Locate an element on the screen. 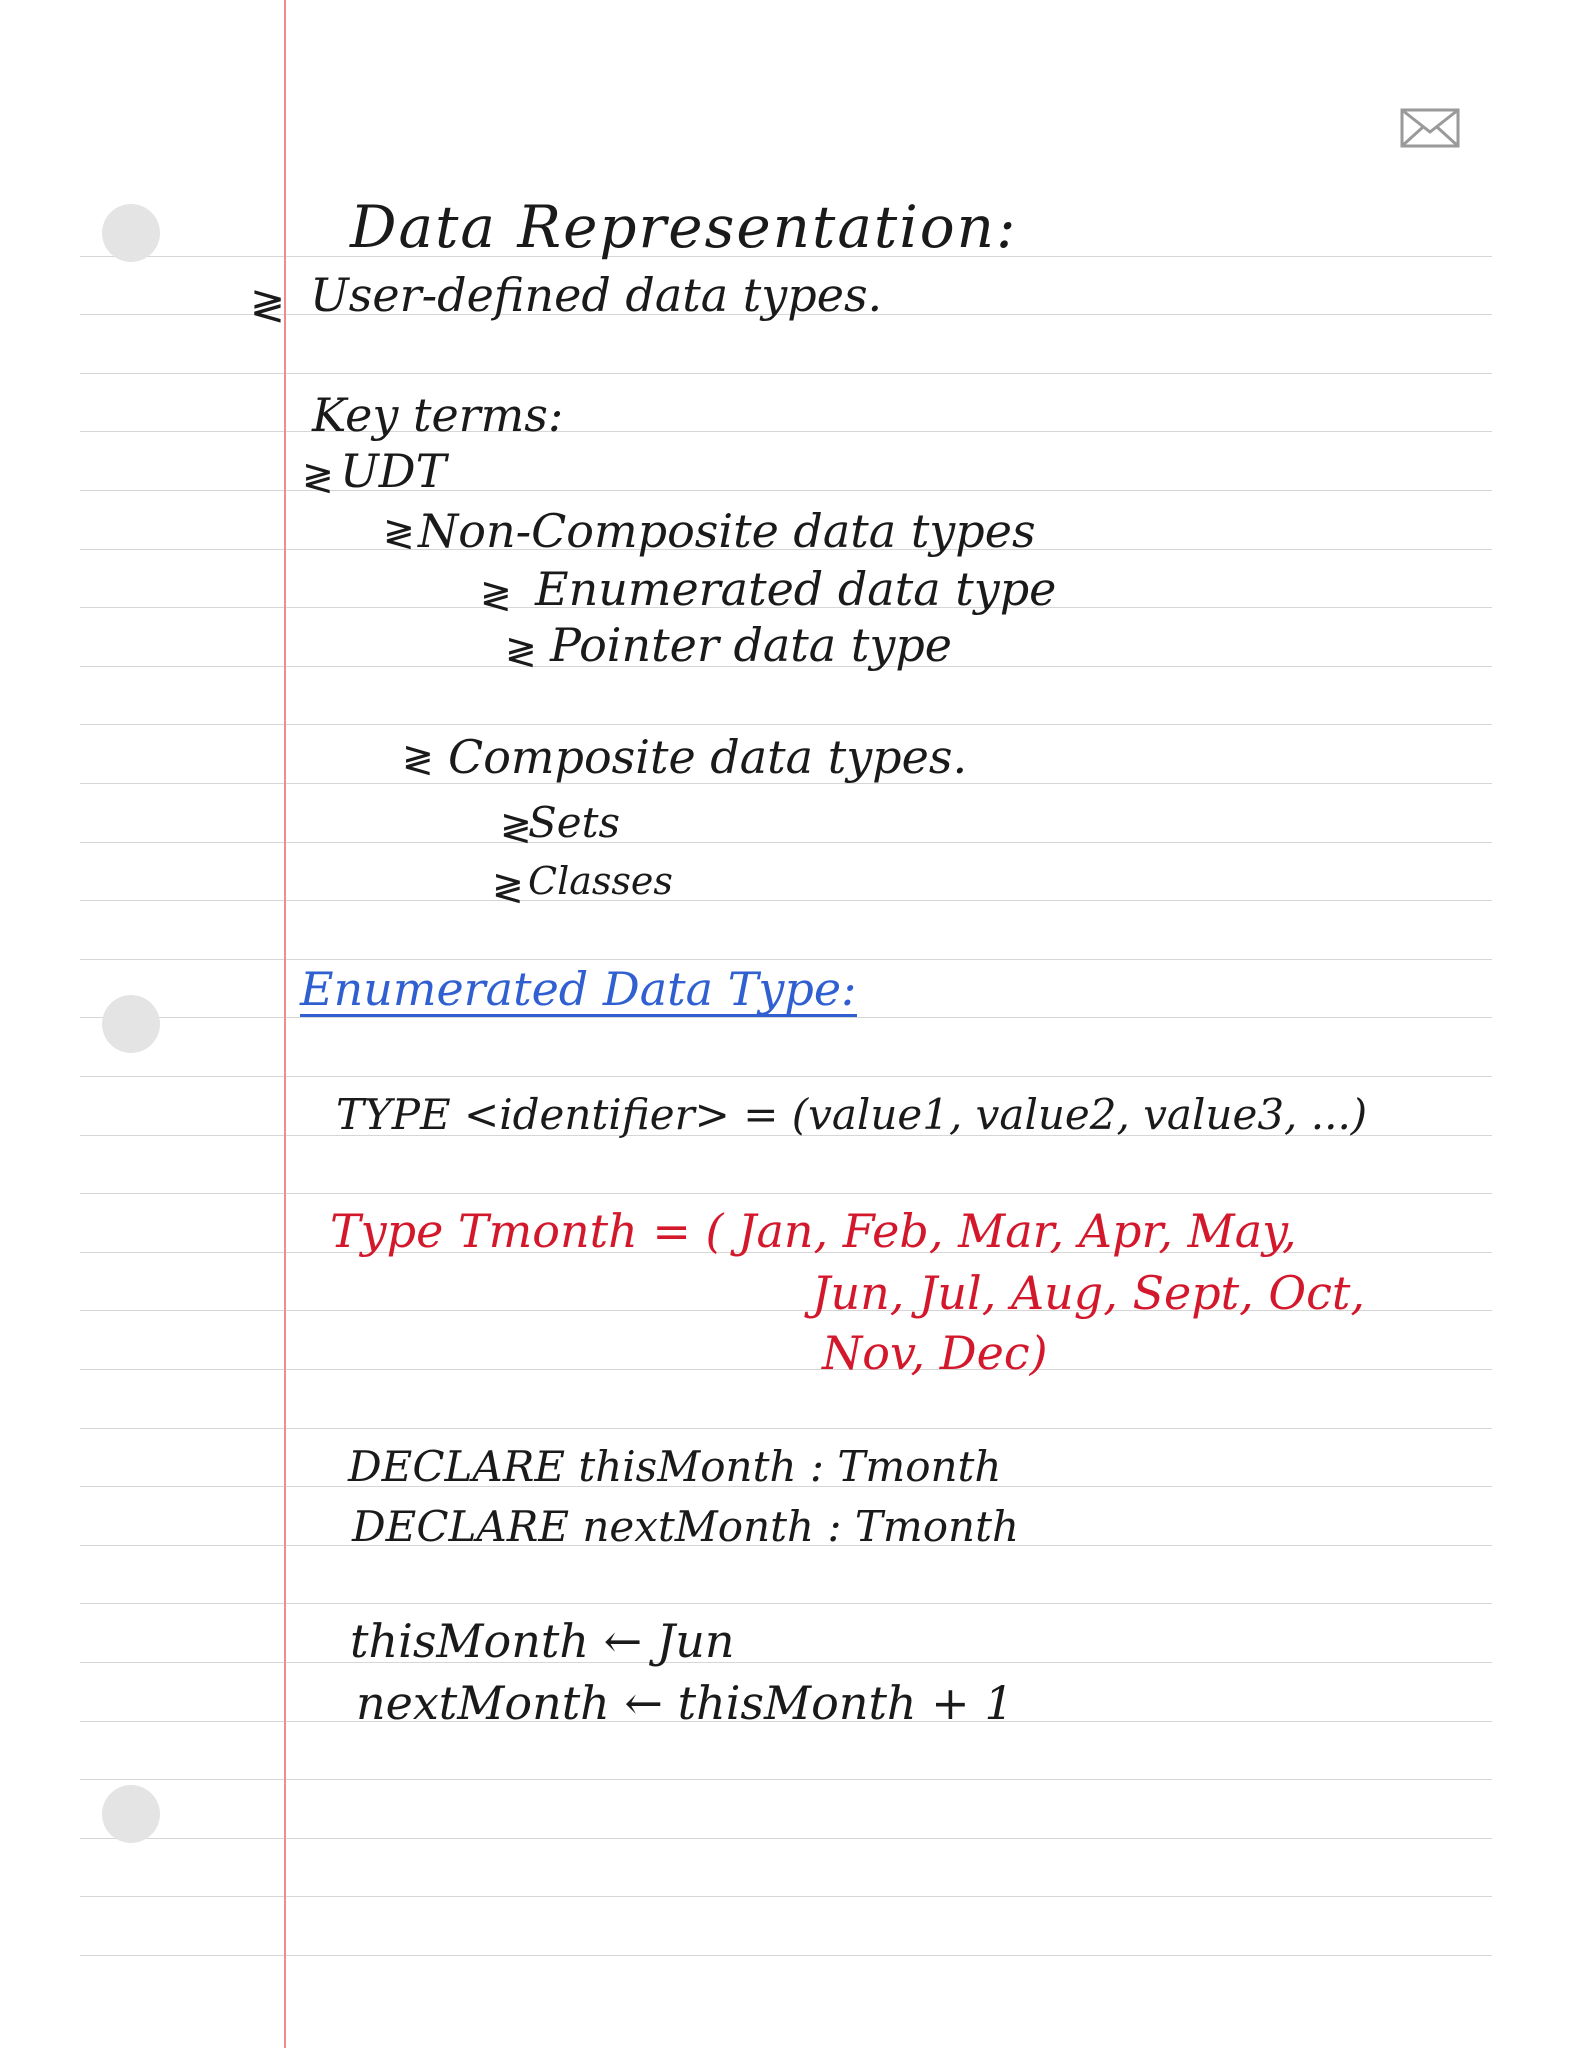  punch-hole-bottom is located at coordinates (131, 1814).